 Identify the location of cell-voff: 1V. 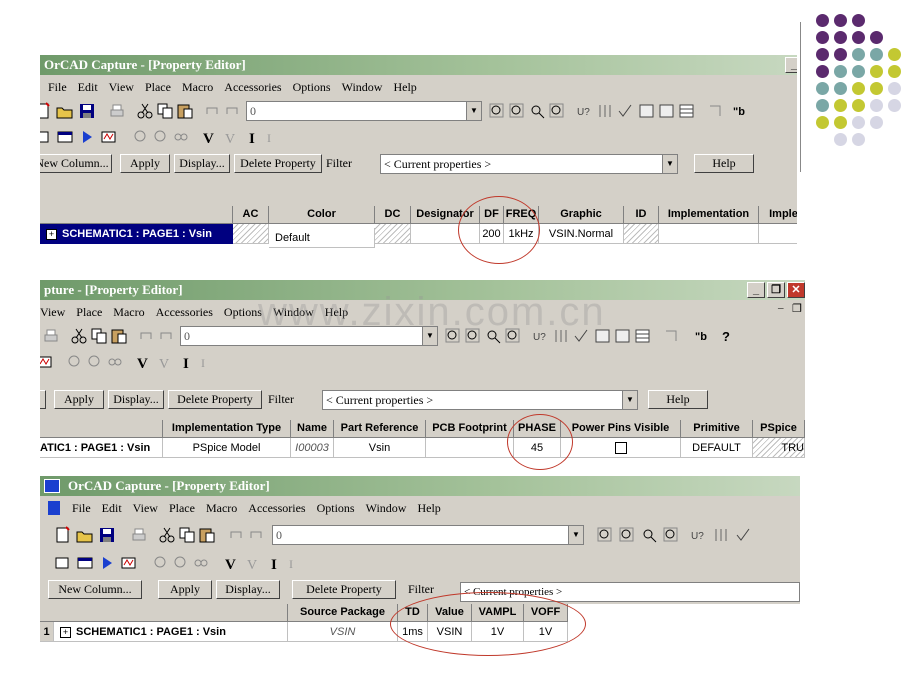
(546, 632).